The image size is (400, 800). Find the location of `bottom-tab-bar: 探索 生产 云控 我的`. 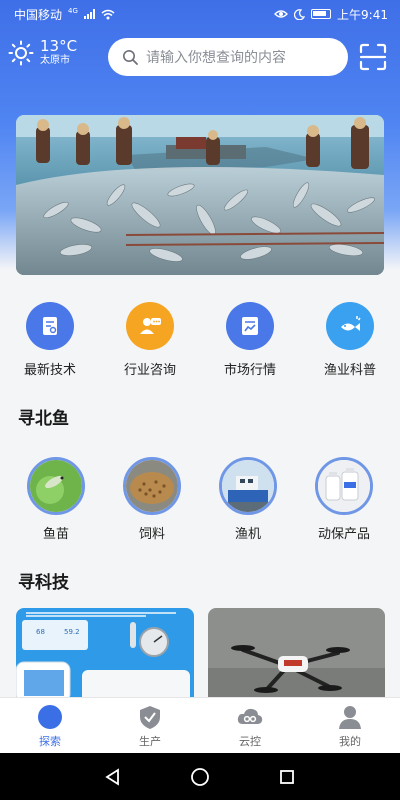

bottom-tab-bar: 探索 生产 云控 我的 is located at coordinates (200, 725).